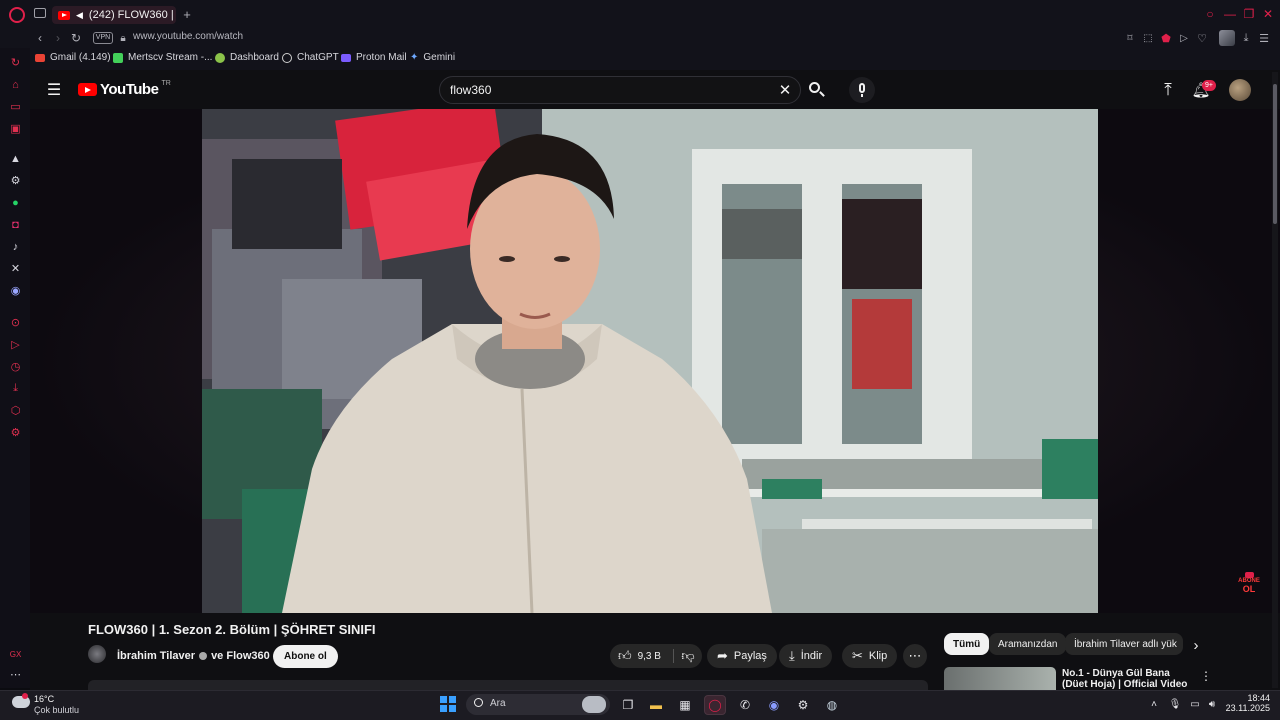 This screenshot has height=720, width=1280. Describe the element at coordinates (97, 654) in the screenshot. I see `channel-avatar` at that location.